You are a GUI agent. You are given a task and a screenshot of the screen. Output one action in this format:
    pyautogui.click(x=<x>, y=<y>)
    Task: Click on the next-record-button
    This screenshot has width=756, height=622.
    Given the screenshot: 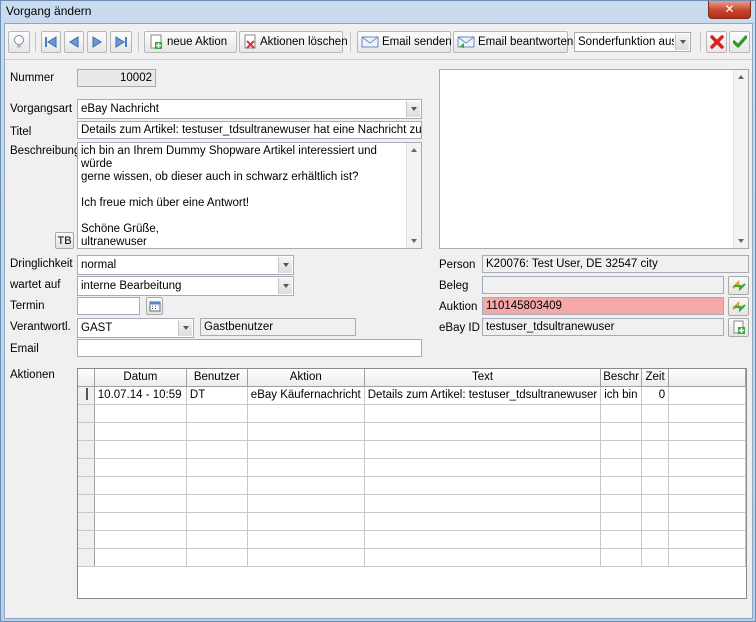 What is the action you would take?
    pyautogui.click(x=97, y=42)
    